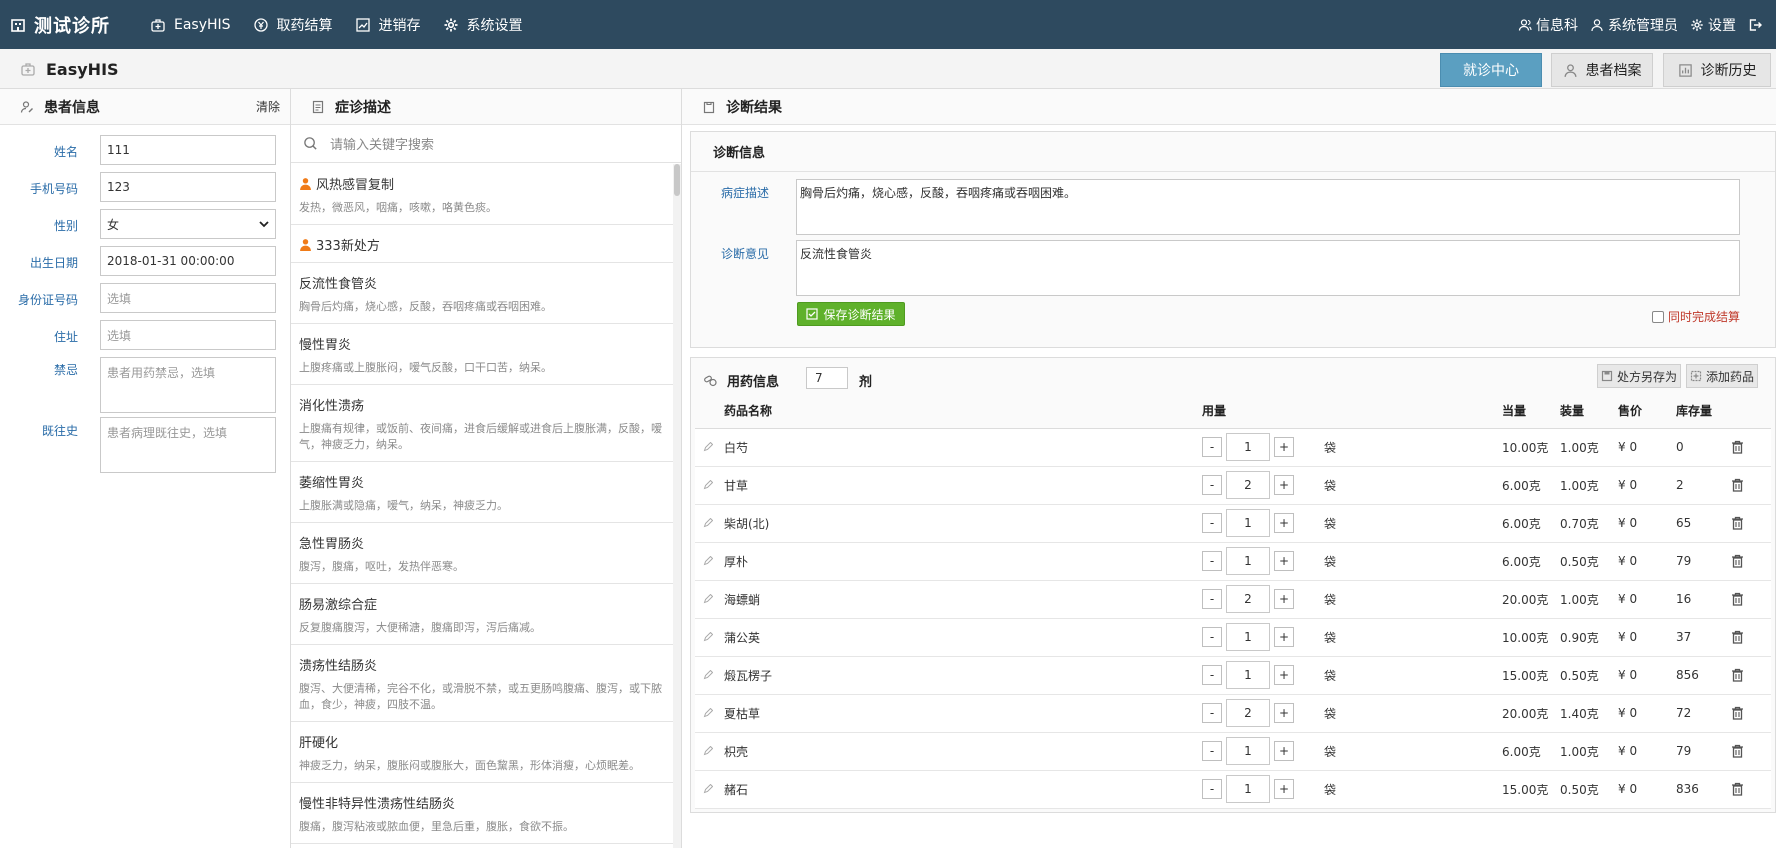 This screenshot has width=1776, height=848. What do you see at coordinates (190, 24) in the screenshot?
I see `nav-easyhis: EasyHIS` at bounding box center [190, 24].